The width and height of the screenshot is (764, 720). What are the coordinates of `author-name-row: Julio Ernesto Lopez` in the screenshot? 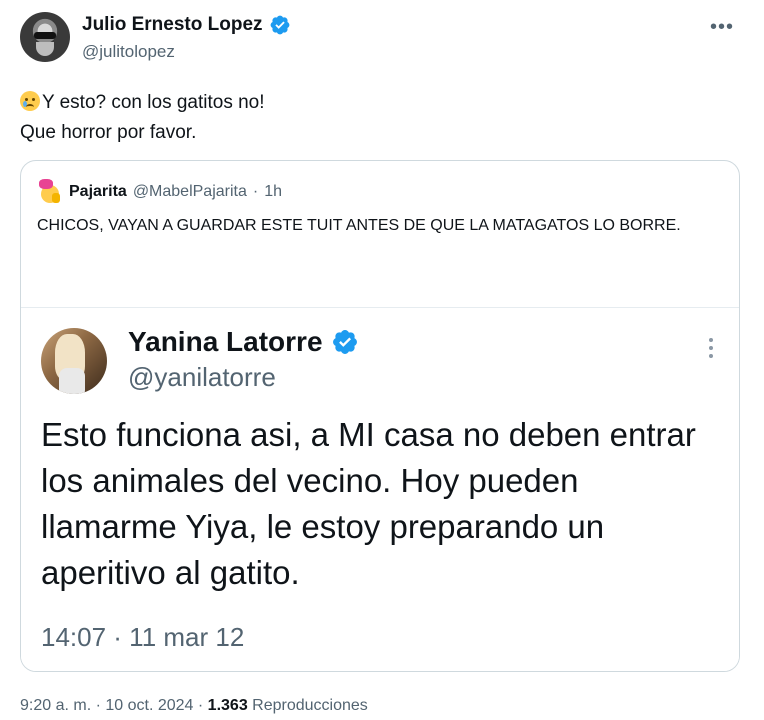 It's located at (186, 25).